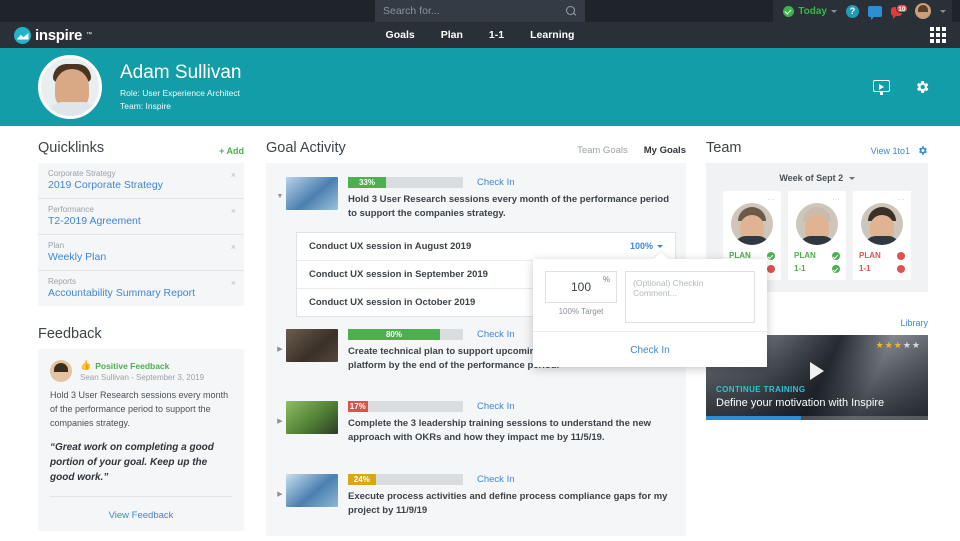 This screenshot has width=960, height=541. I want to click on feedback-footer: View Feedback, so click(141, 513).